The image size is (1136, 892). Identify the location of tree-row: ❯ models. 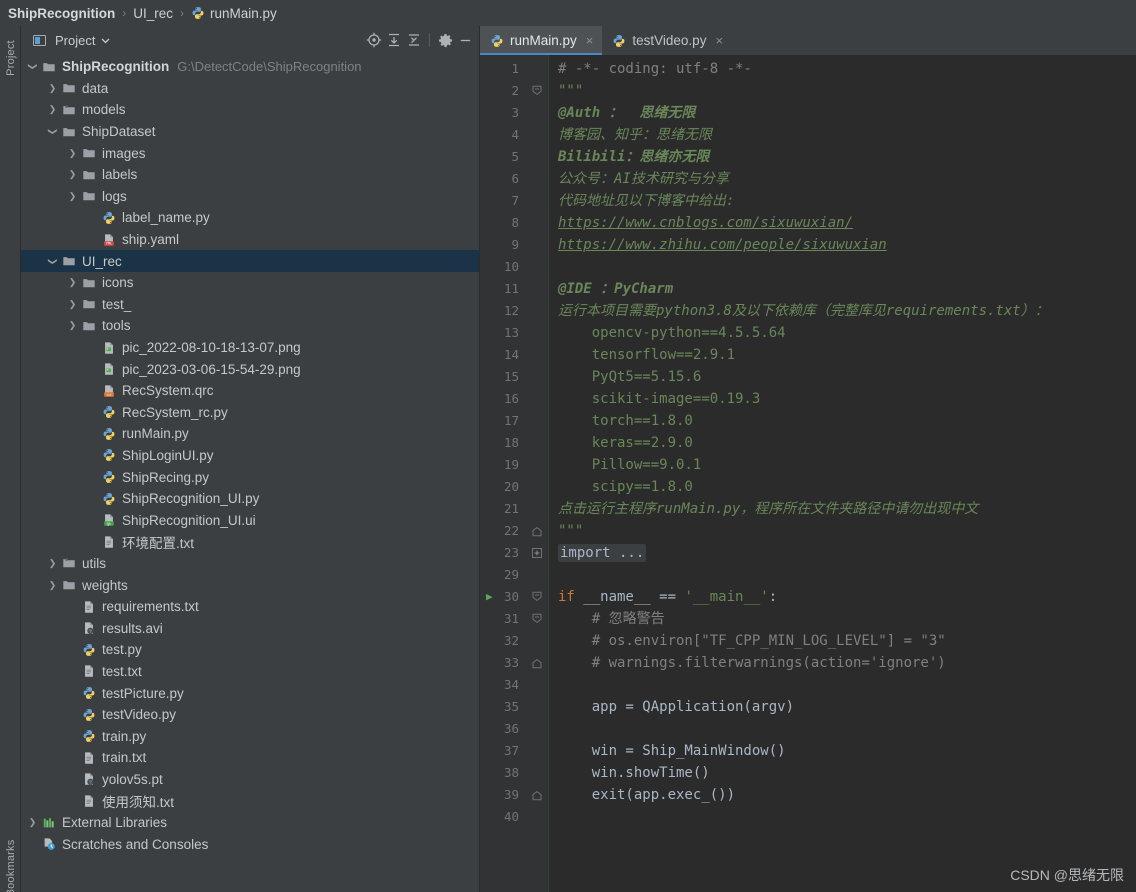
(250, 110).